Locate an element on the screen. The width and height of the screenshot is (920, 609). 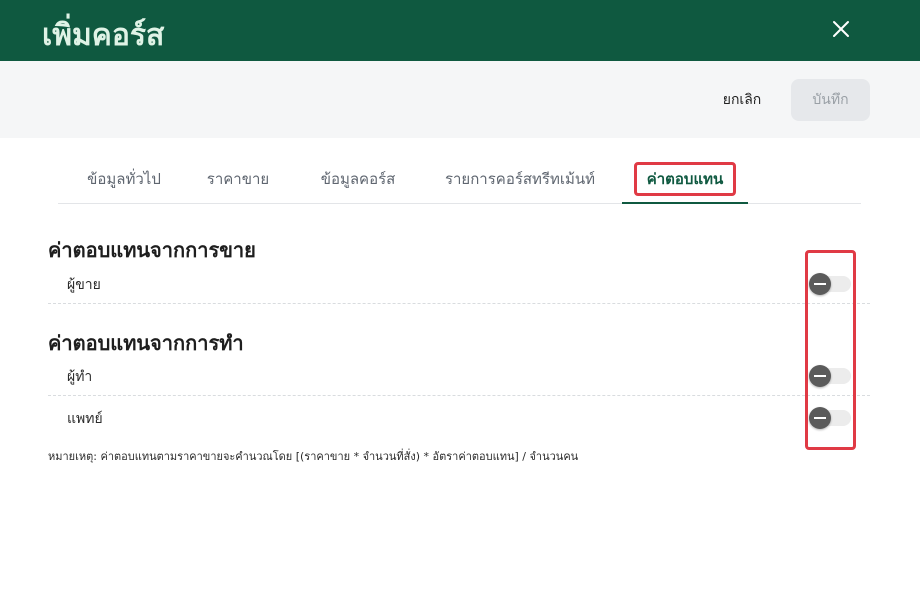
close-icon is located at coordinates (841, 29).